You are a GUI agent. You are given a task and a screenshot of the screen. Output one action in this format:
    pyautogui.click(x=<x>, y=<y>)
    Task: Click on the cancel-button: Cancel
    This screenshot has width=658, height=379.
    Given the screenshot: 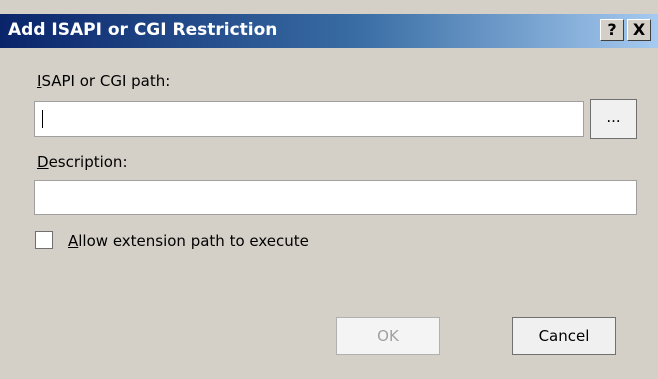 What is the action you would take?
    pyautogui.click(x=564, y=336)
    